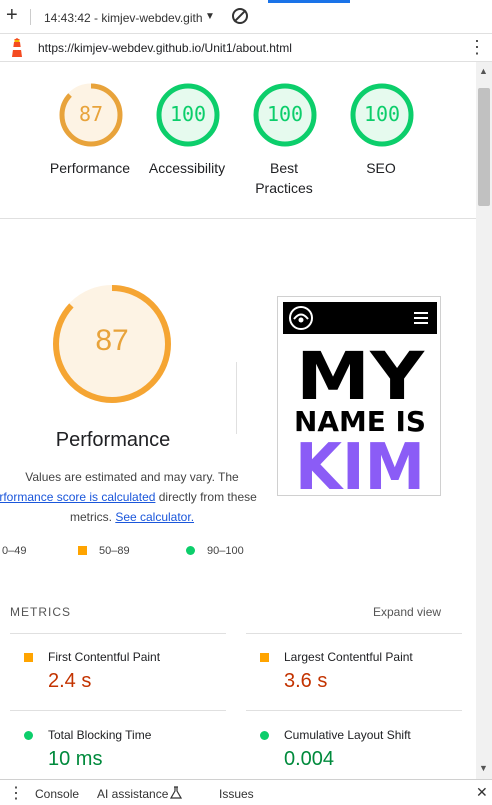 This screenshot has width=492, height=805. What do you see at coordinates (348, 657) in the screenshot?
I see `metric-name: Largest Contentful Paint` at bounding box center [348, 657].